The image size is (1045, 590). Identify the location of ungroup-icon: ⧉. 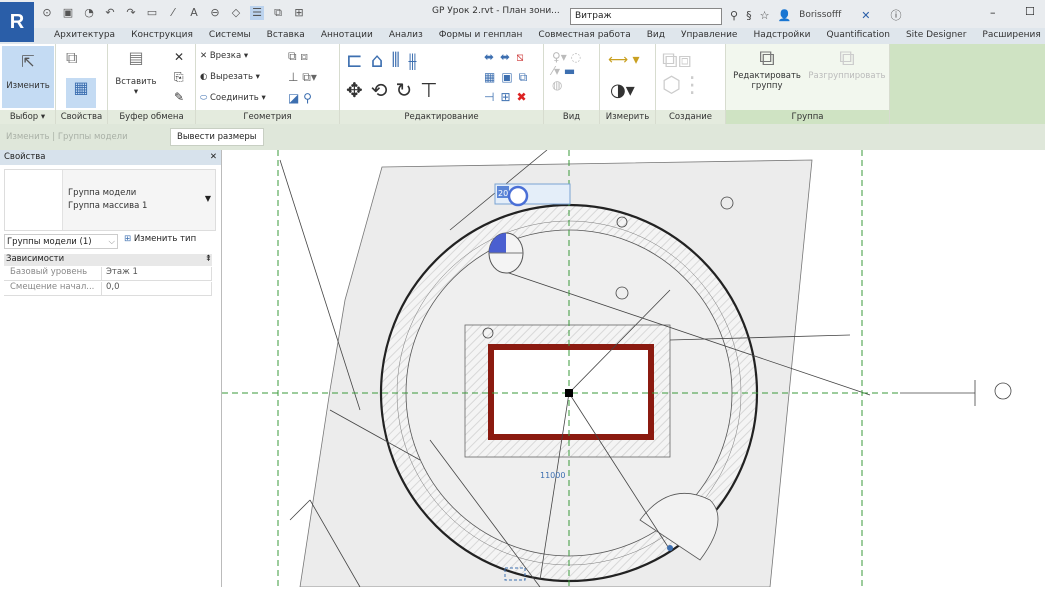
(847, 58).